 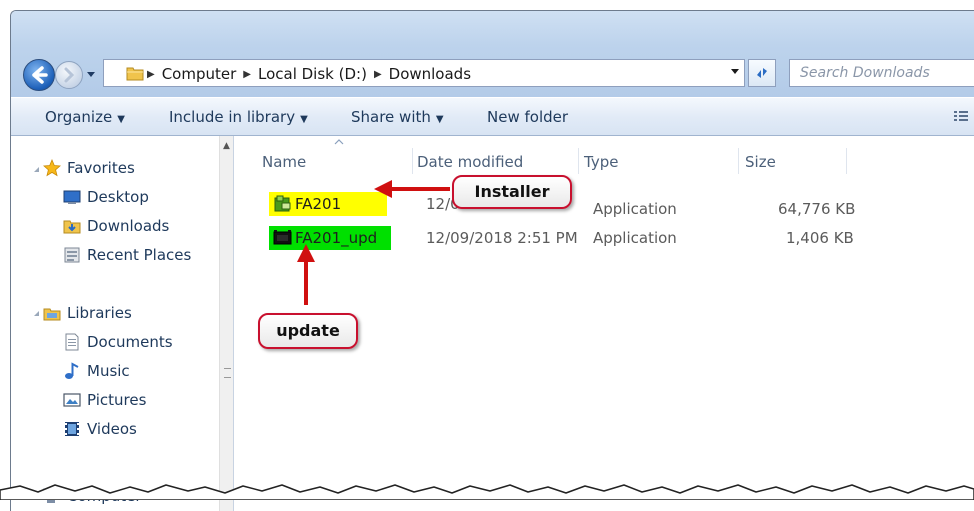 I want to click on update-arrow-head, so click(x=306, y=253).